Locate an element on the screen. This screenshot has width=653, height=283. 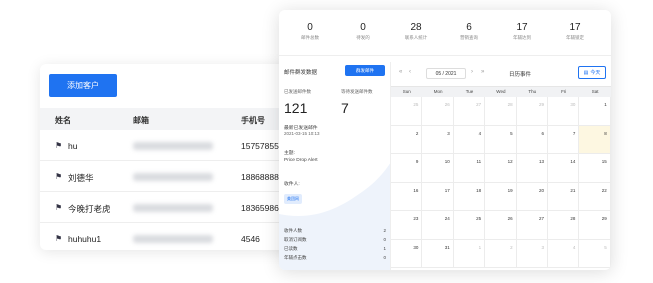
stat-item: 0 邮件总数 is located at coordinates (310, 31).